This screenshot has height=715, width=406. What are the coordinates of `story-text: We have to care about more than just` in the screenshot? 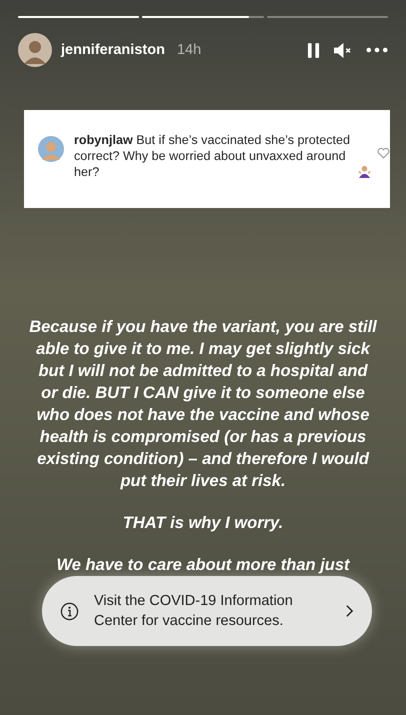 It's located at (203, 565).